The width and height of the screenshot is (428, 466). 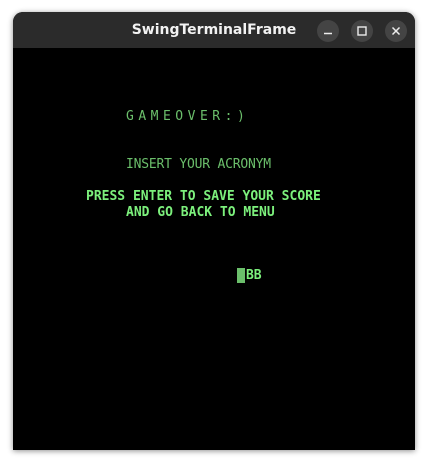 I want to click on title-bar: SwingTerminalFrame, so click(x=214, y=30).